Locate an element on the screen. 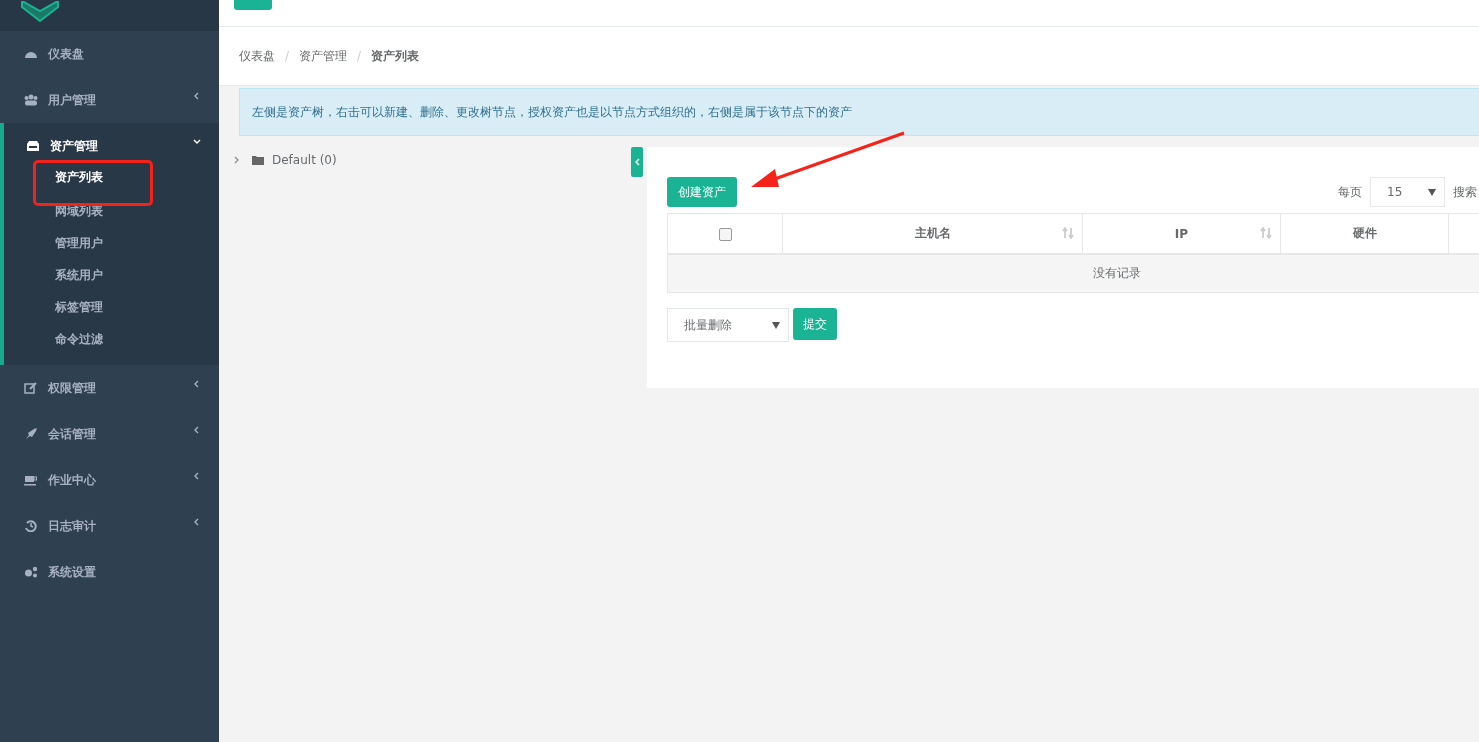 Image resolution: width=1479 pixels, height=742 pixels. nav-subitem: 网域列表 is located at coordinates (111, 211).